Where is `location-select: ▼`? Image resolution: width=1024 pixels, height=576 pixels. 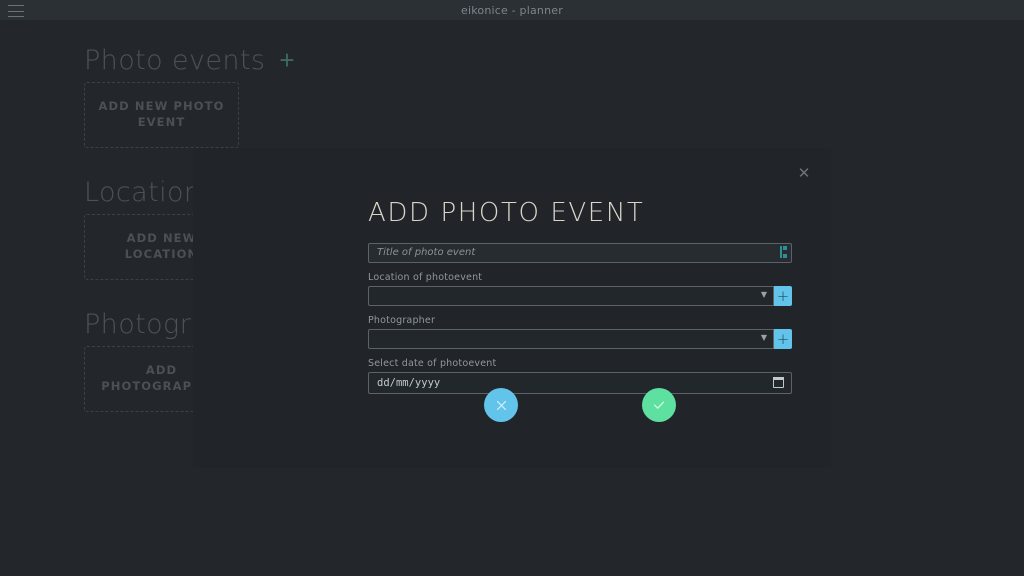 location-select: ▼ is located at coordinates (571, 295).